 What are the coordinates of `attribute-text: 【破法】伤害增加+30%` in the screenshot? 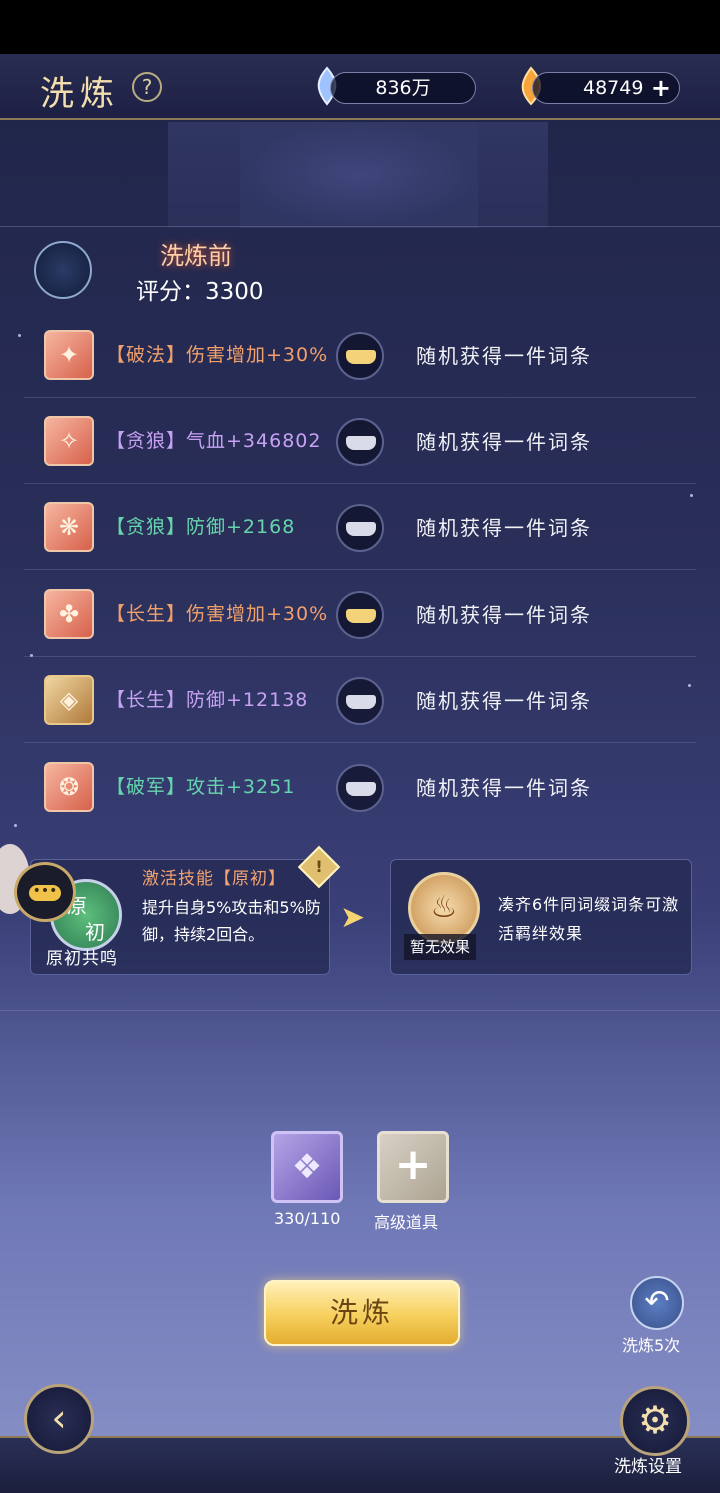 It's located at (217, 353).